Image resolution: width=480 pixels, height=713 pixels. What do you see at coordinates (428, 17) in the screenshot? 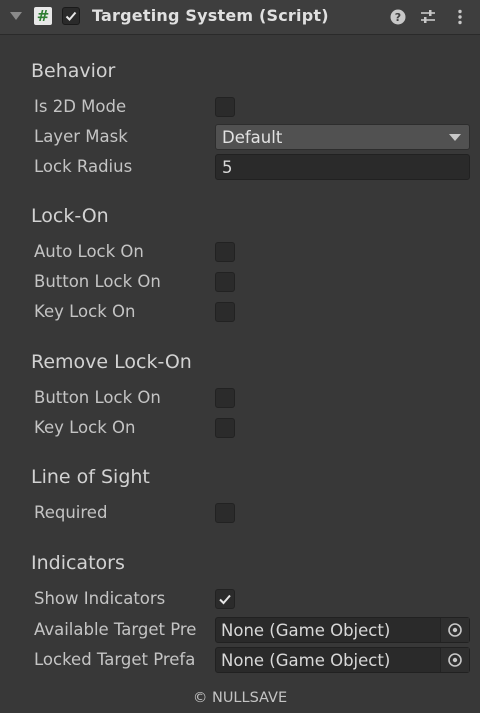
I see `preset-icon` at bounding box center [428, 17].